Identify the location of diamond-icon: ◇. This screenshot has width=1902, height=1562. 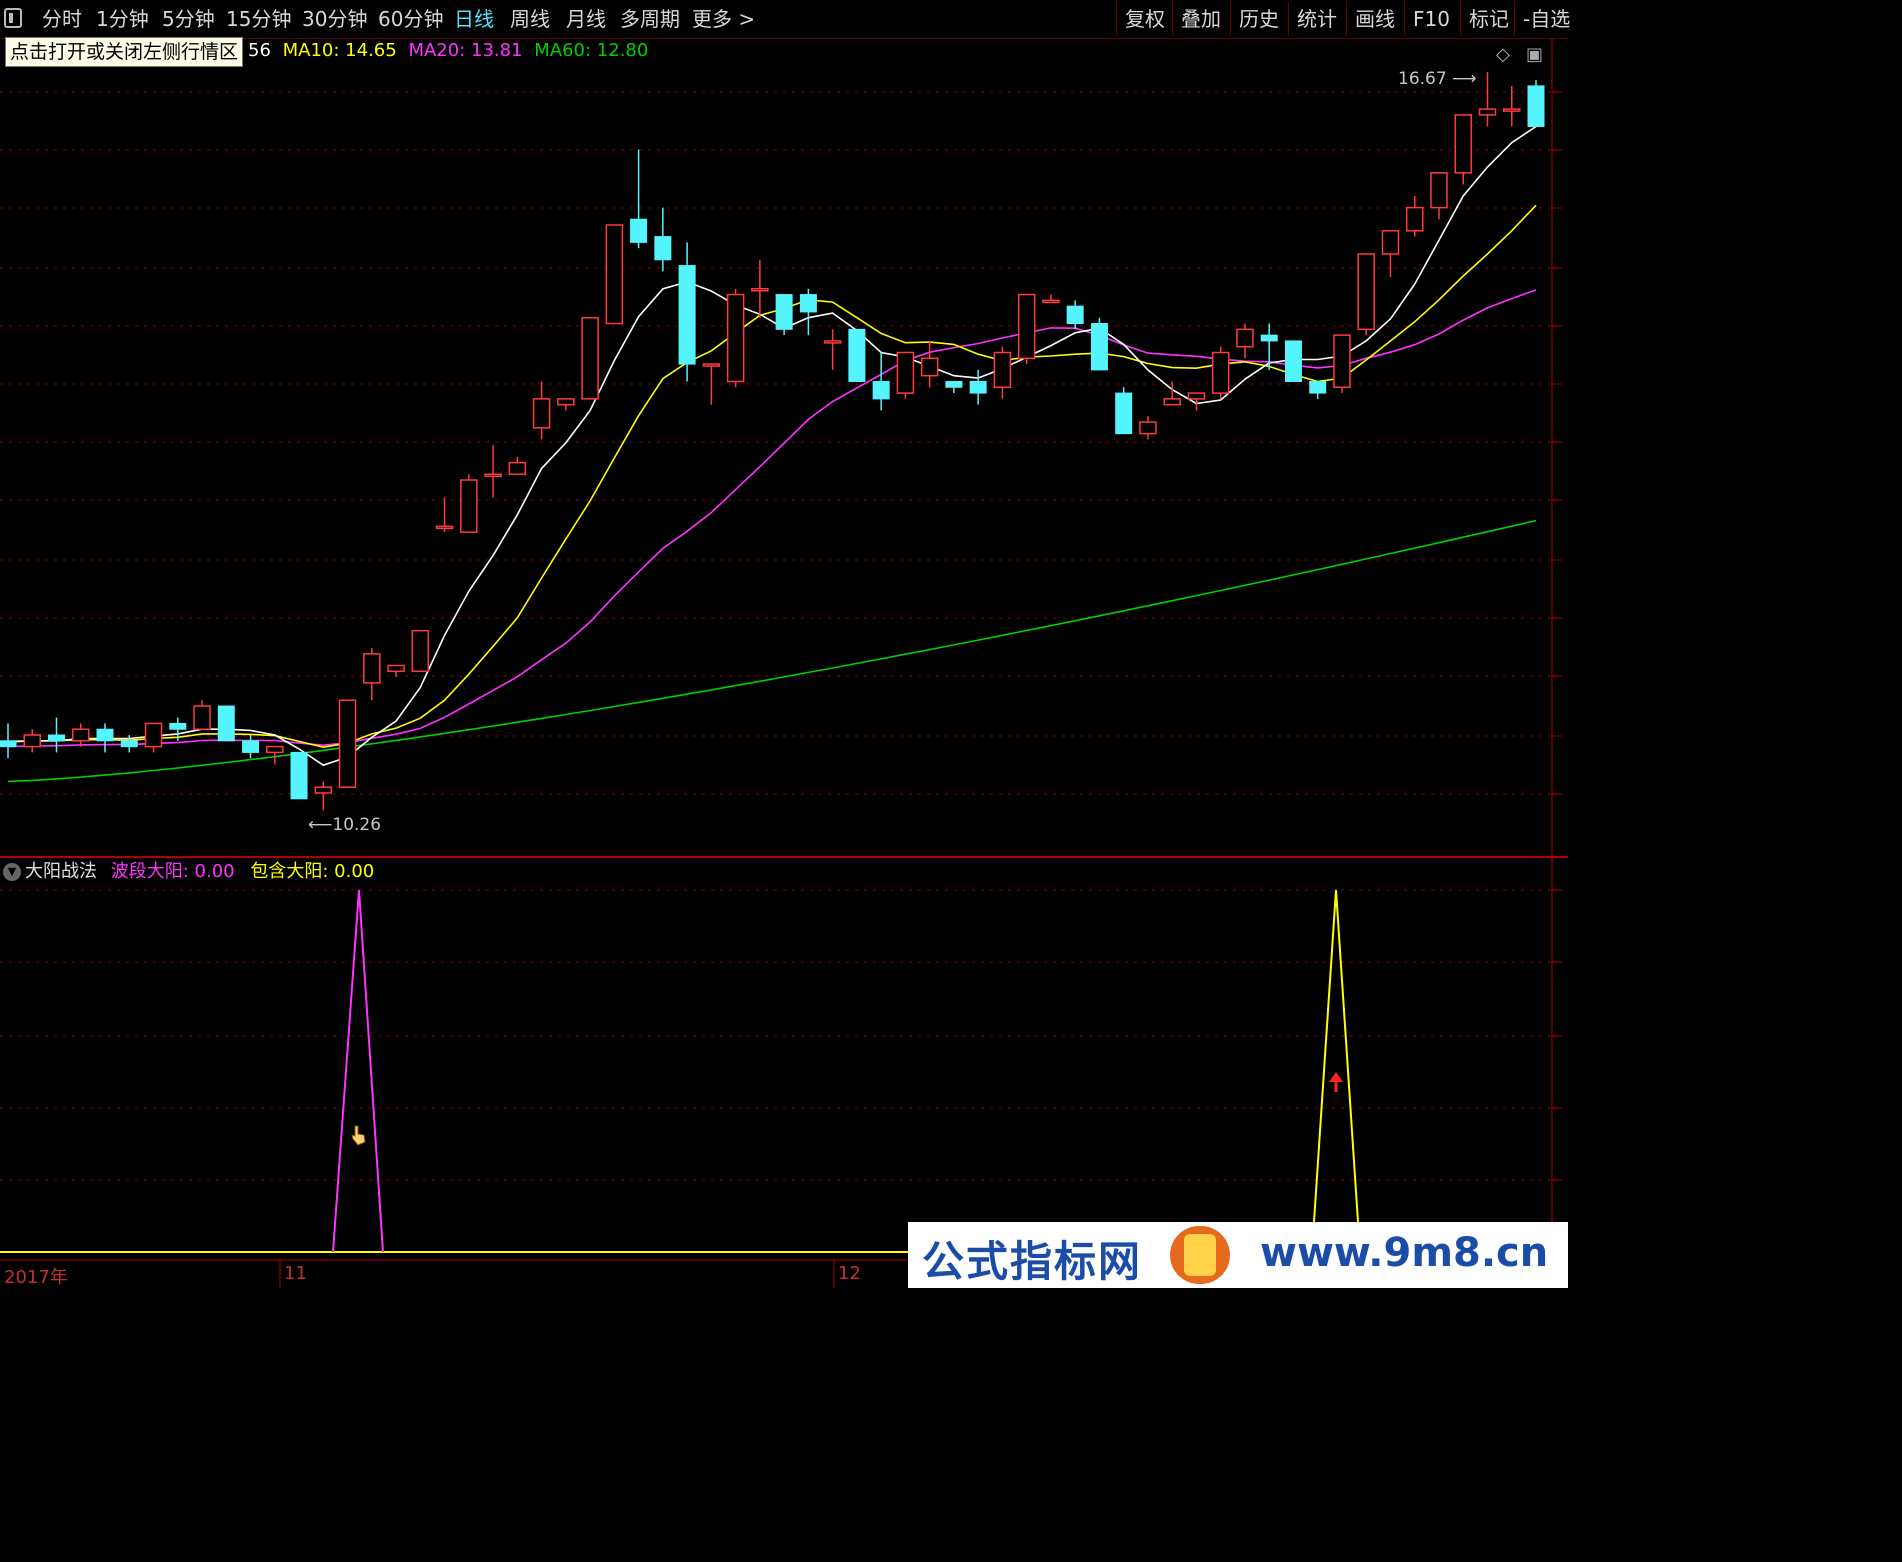
(1503, 54).